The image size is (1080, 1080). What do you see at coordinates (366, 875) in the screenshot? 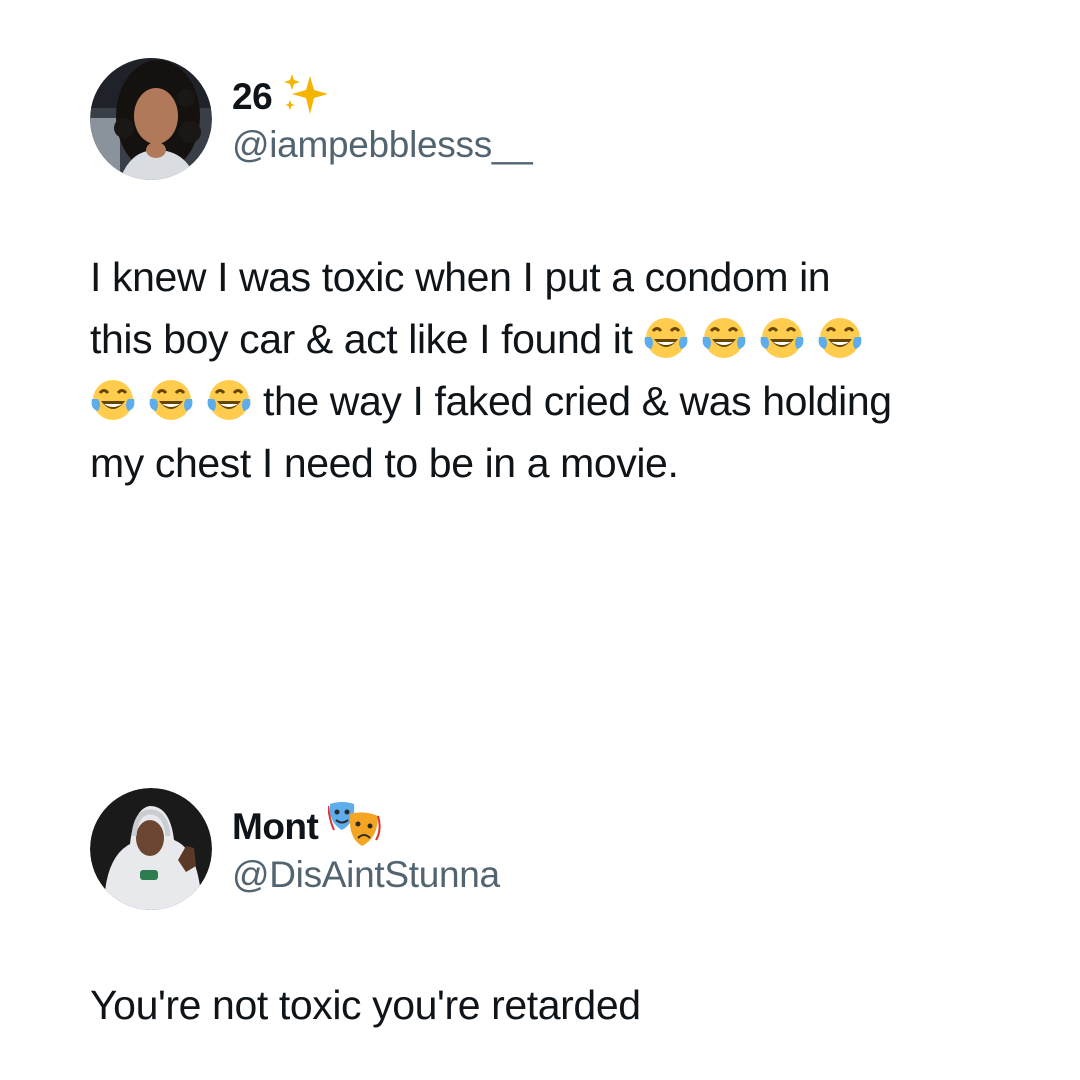
I see `handle: @DisAintStunna` at bounding box center [366, 875].